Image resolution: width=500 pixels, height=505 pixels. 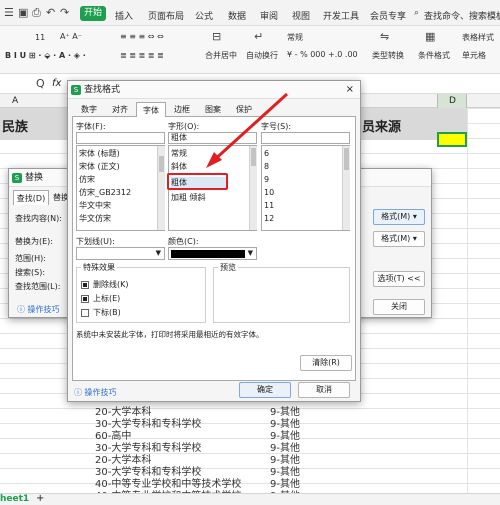 I want to click on arrow-shaft, so click(x=249, y=128).